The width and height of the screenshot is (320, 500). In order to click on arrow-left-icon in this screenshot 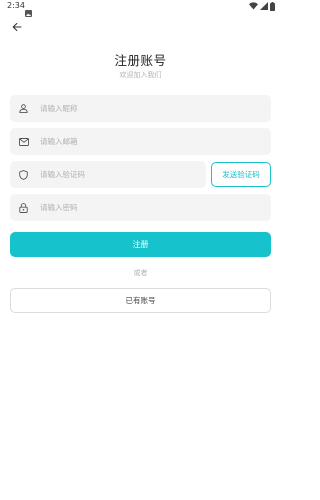, I will do `click(17, 26)`.